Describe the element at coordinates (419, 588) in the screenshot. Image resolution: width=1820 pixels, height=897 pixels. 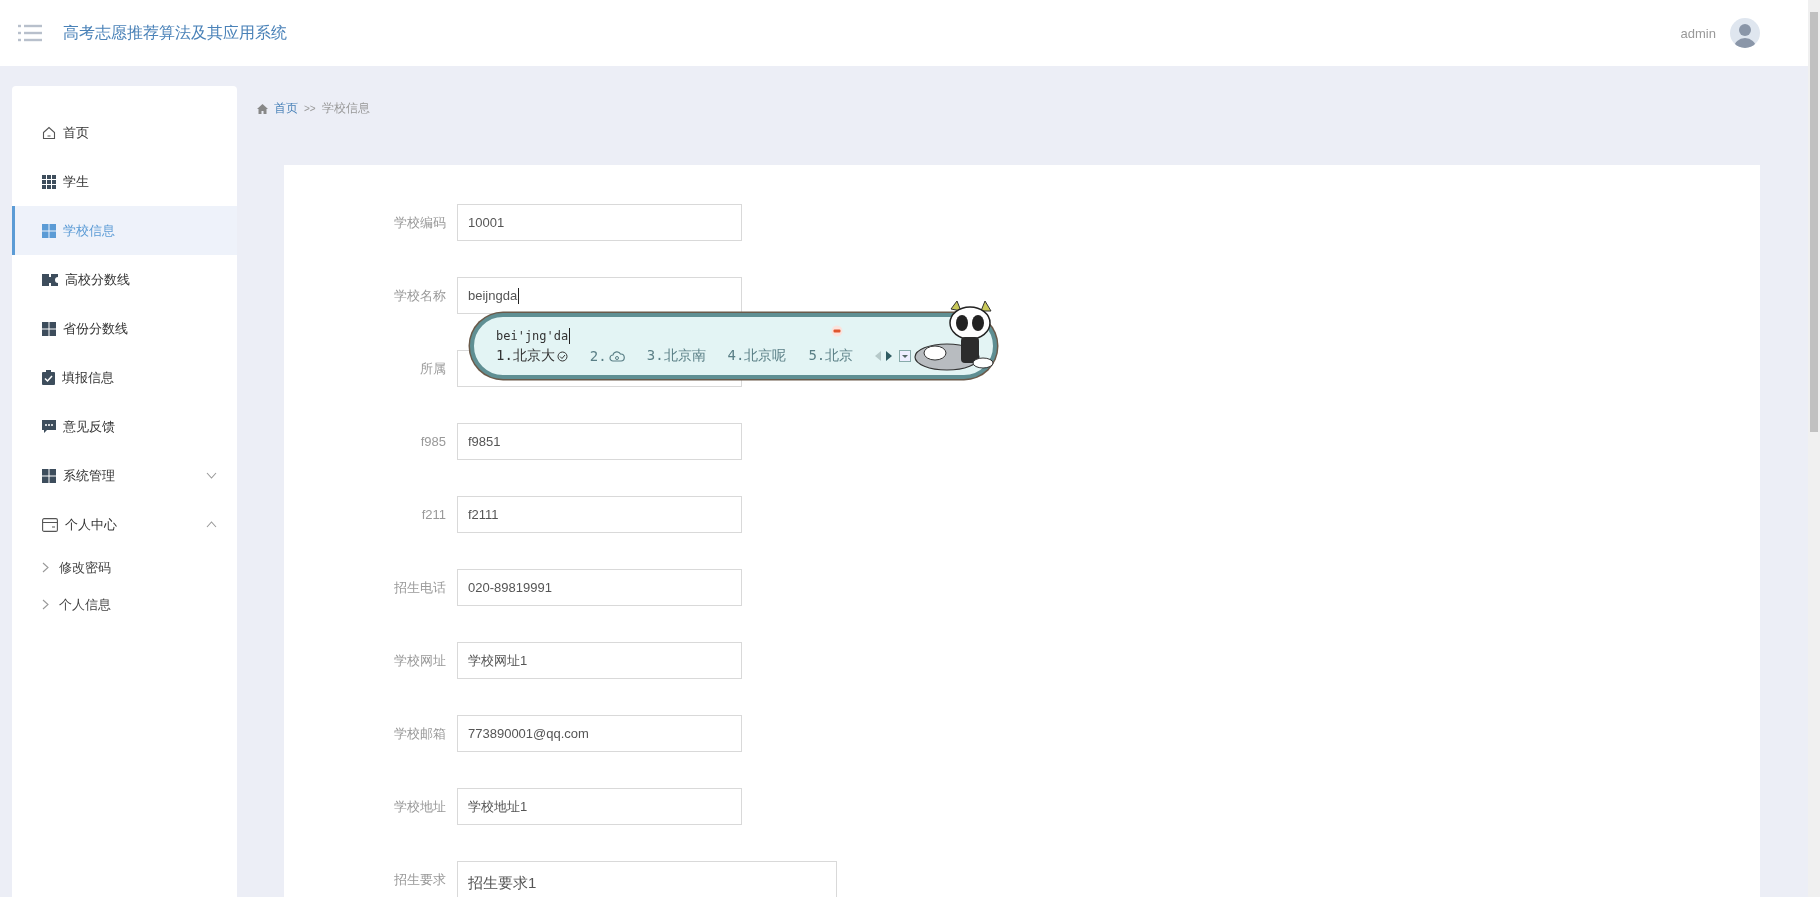
I see `field-label: 招生电话` at that location.